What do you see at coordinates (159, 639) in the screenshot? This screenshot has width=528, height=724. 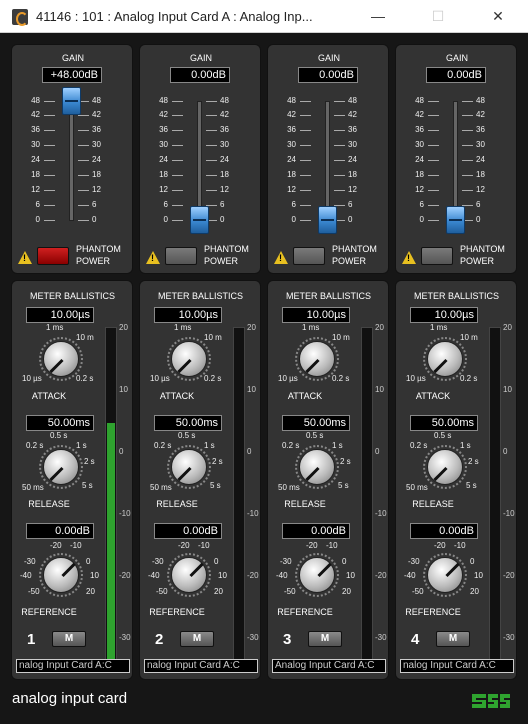 I see `channel-number: 2` at bounding box center [159, 639].